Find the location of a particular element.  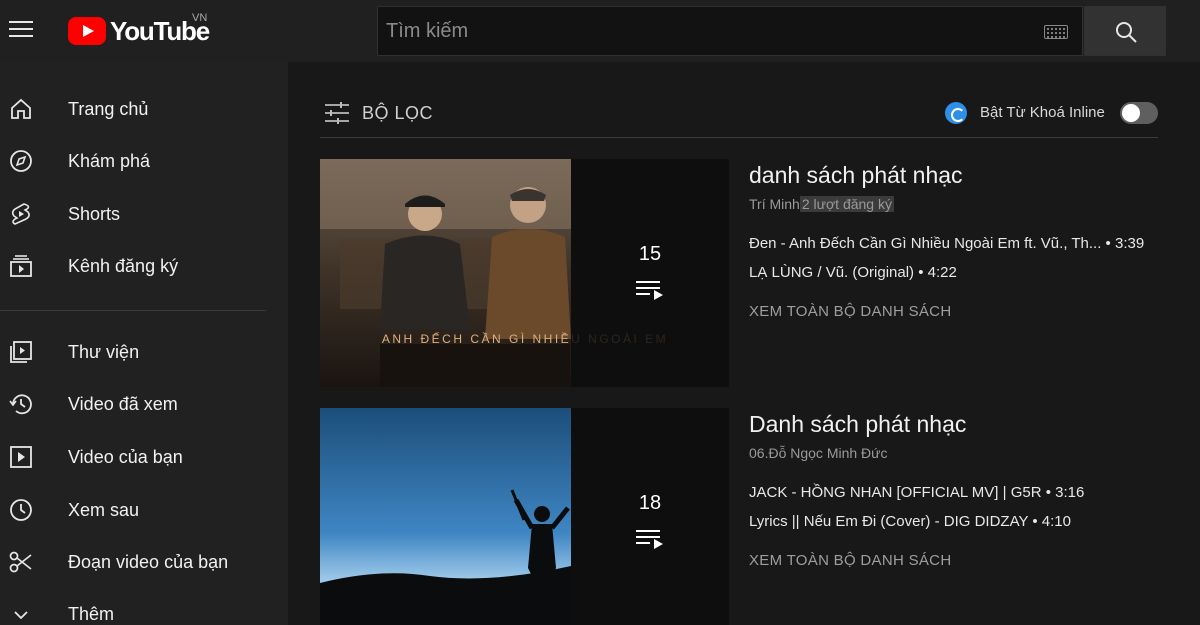

filter-label: BỘ LỌC is located at coordinates (397, 113).